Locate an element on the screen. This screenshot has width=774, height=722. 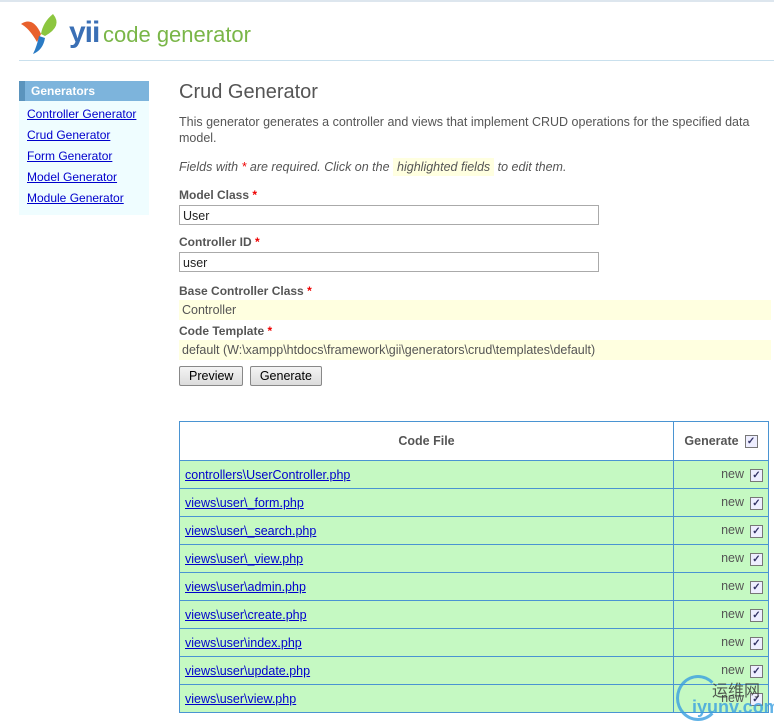
file-cell: views\user\index.php is located at coordinates (426, 642).